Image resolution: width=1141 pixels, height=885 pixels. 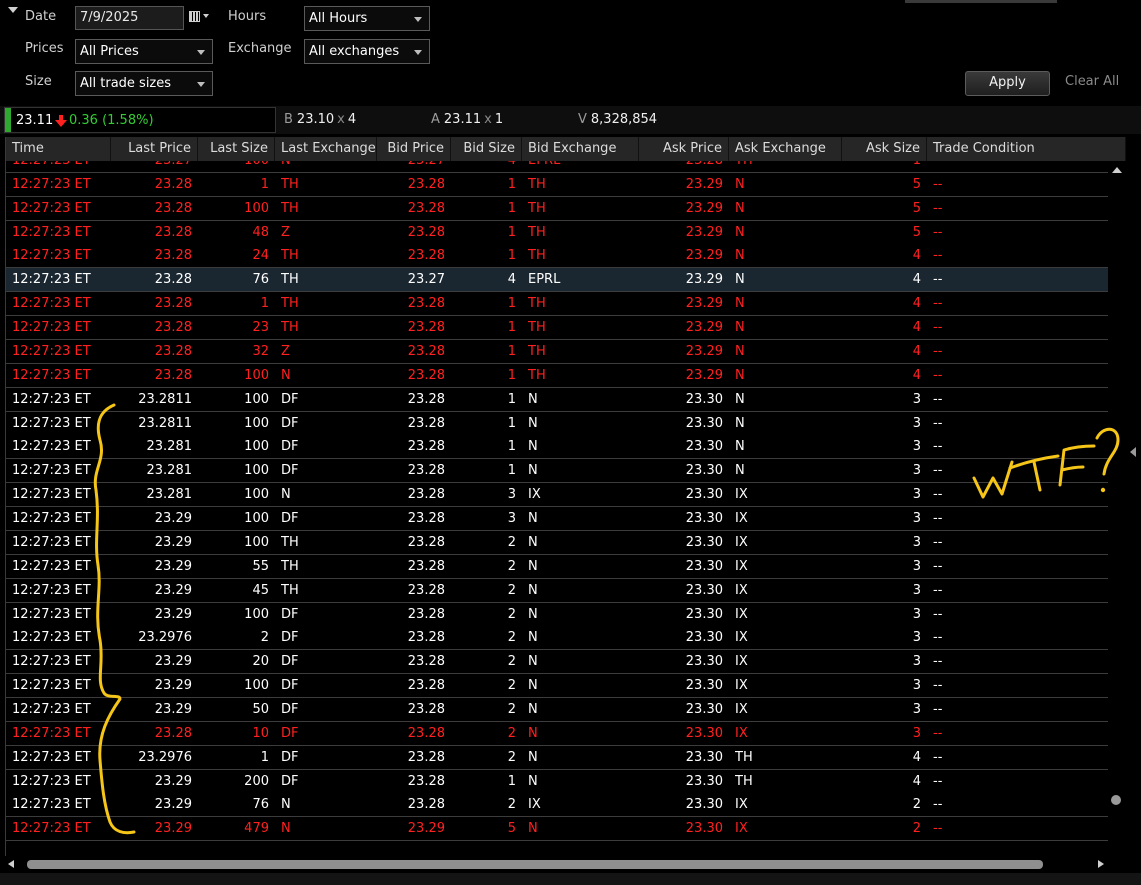 I want to click on vertical-scrollbar, so click(x=1116, y=507).